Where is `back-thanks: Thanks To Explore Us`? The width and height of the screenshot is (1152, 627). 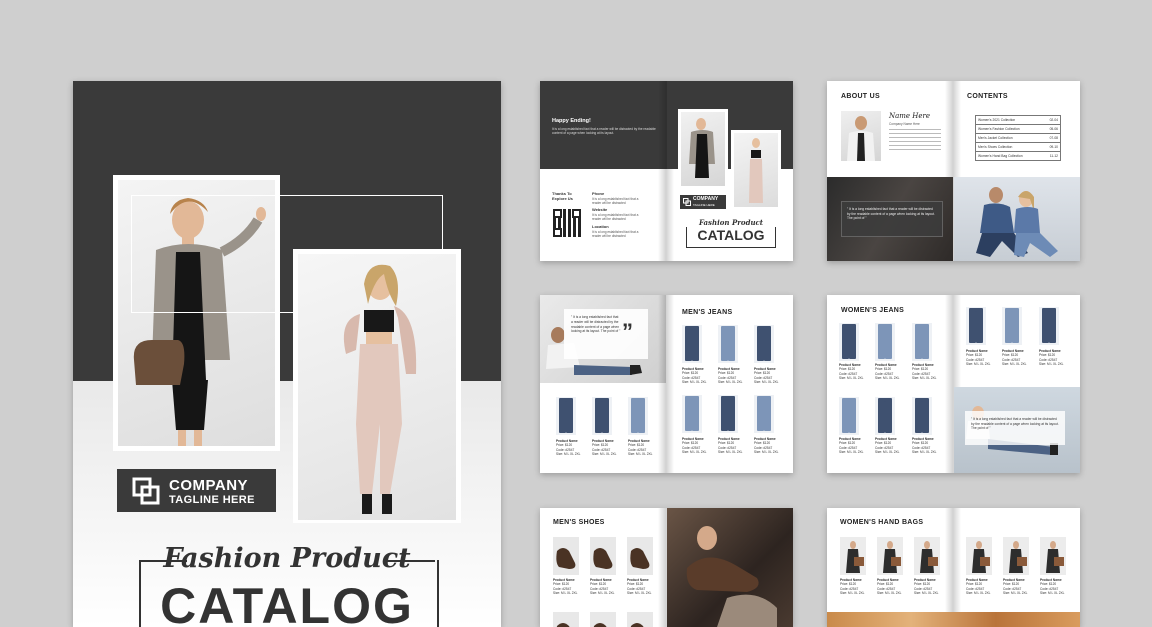
back-thanks: Thanks To Explore Us is located at coordinates (562, 196).